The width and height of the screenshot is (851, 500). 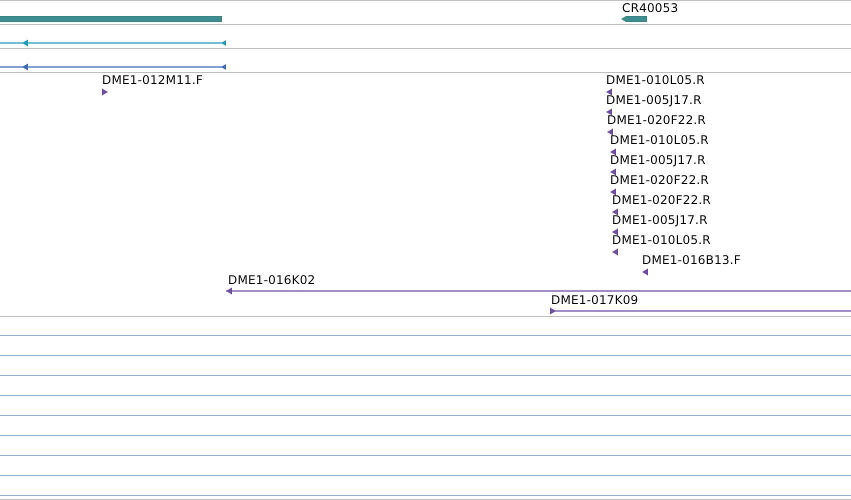 What do you see at coordinates (272, 280) in the screenshot?
I see `feature-label: DME1-016K02` at bounding box center [272, 280].